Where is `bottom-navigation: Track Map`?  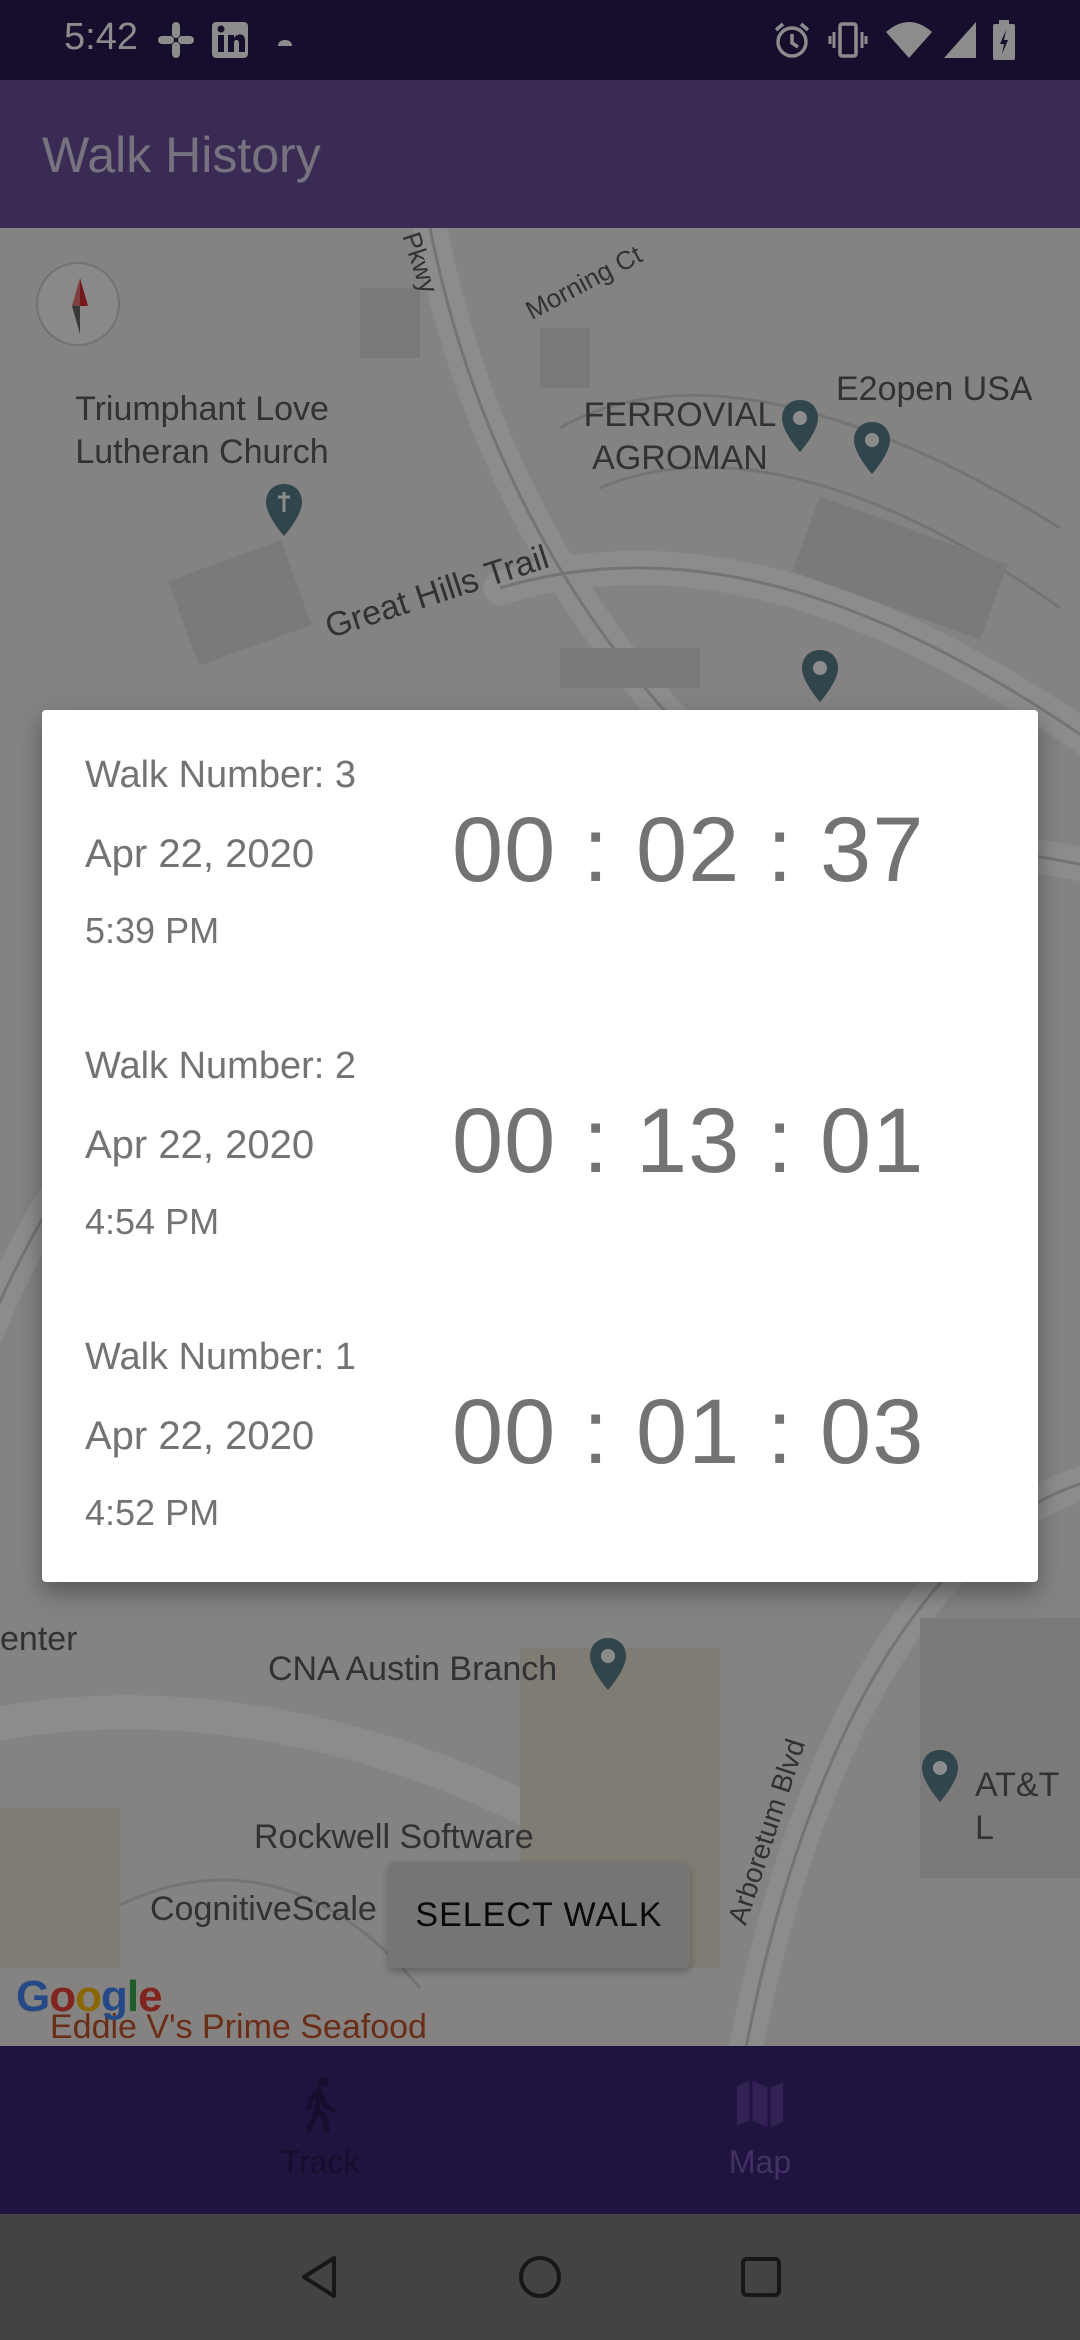
bottom-navigation: Track Map is located at coordinates (540, 2130).